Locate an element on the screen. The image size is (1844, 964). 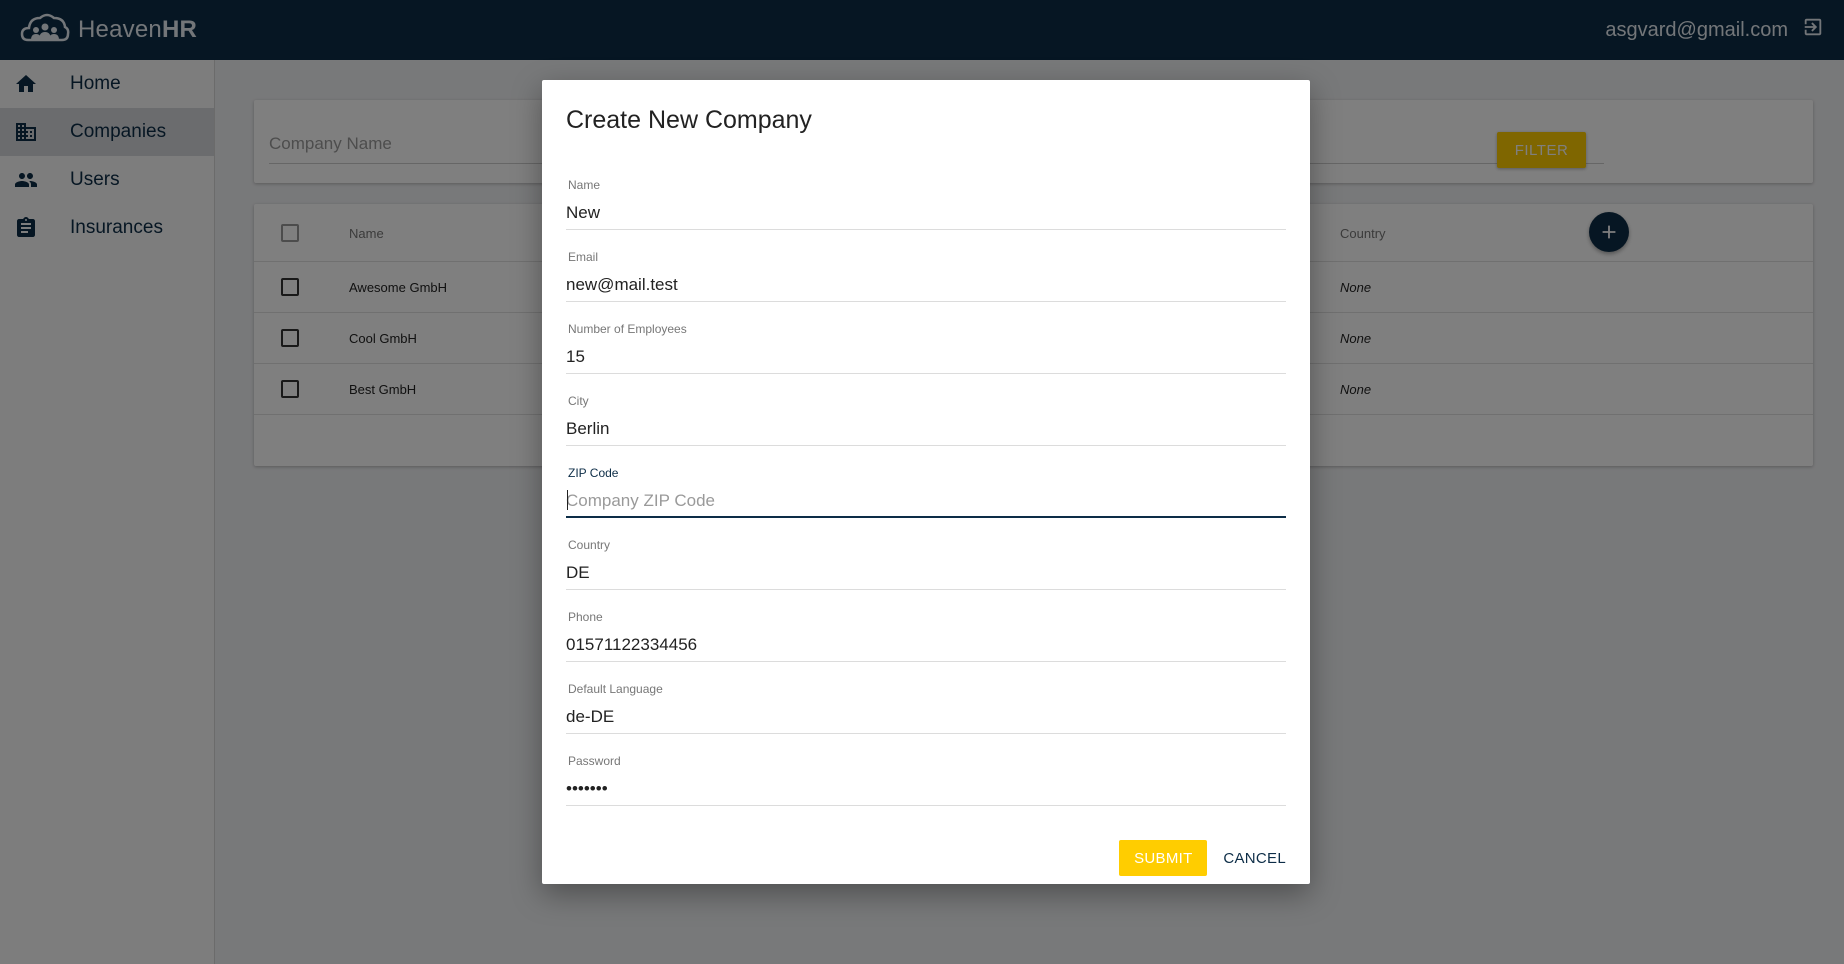
text-cursor is located at coordinates (567, 500).